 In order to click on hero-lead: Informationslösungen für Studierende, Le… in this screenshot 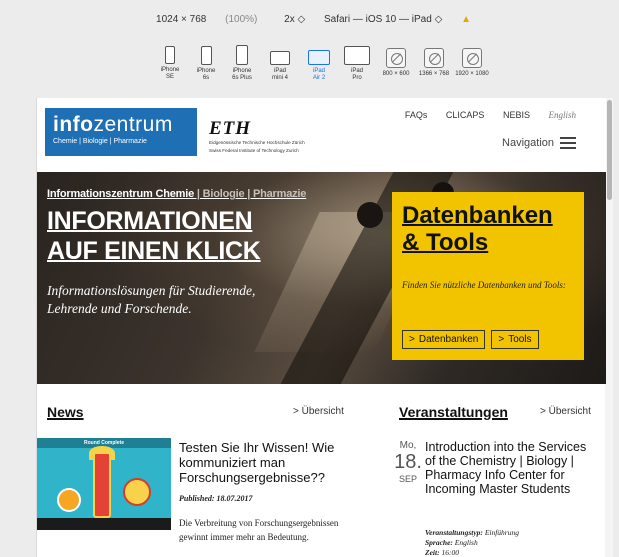, I will do `click(151, 299)`.